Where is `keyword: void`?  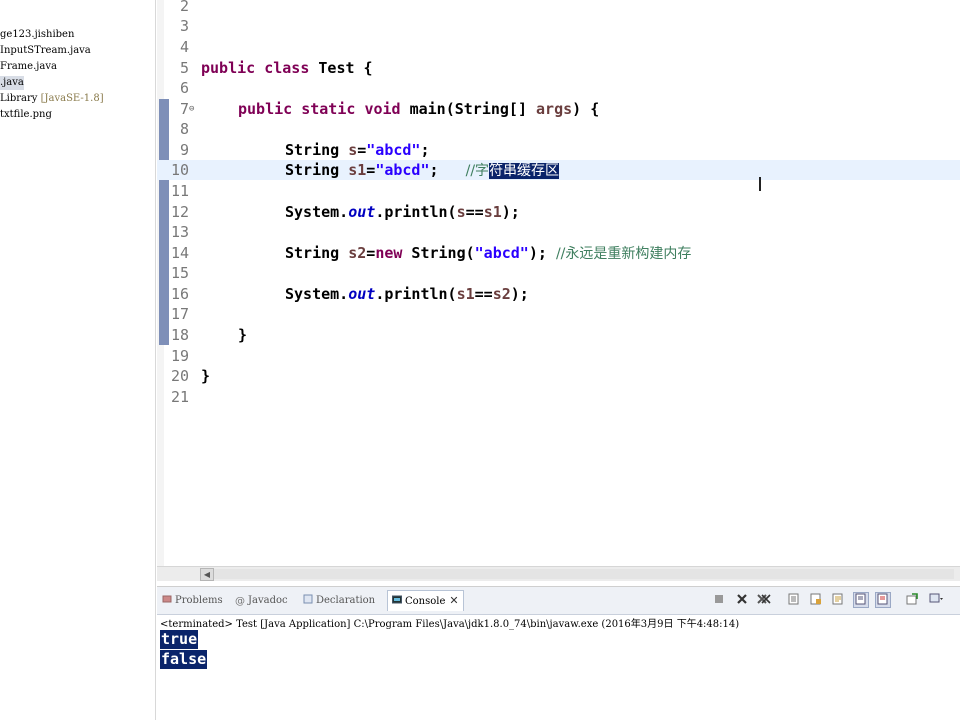 keyword: void is located at coordinates (382, 109).